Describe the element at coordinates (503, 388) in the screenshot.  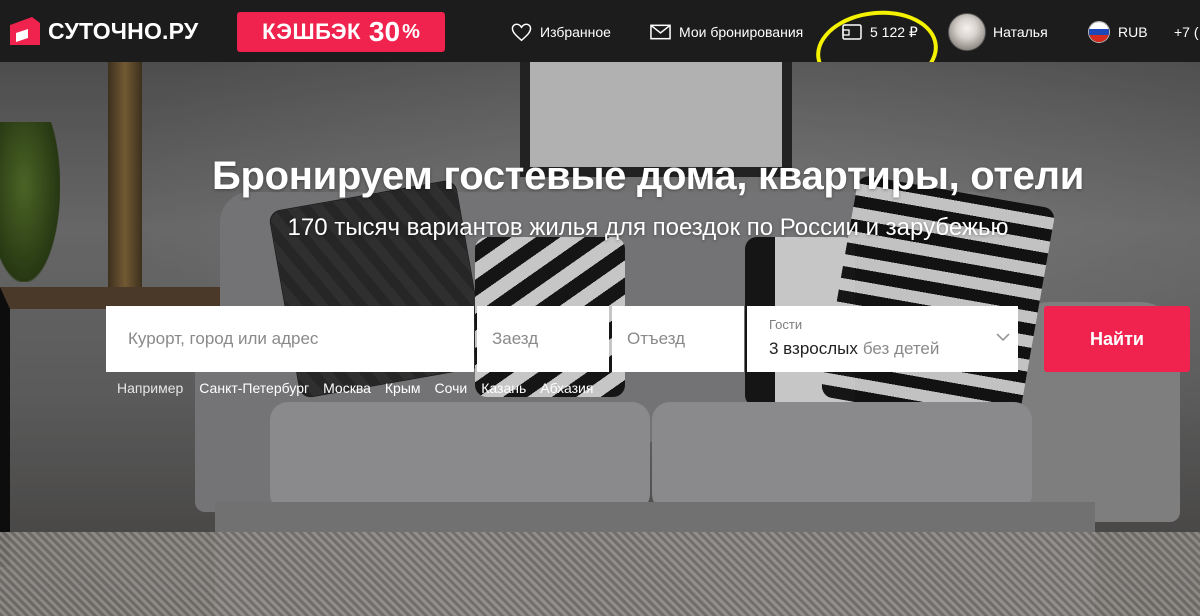
I see `example-city-link: Казань` at that location.